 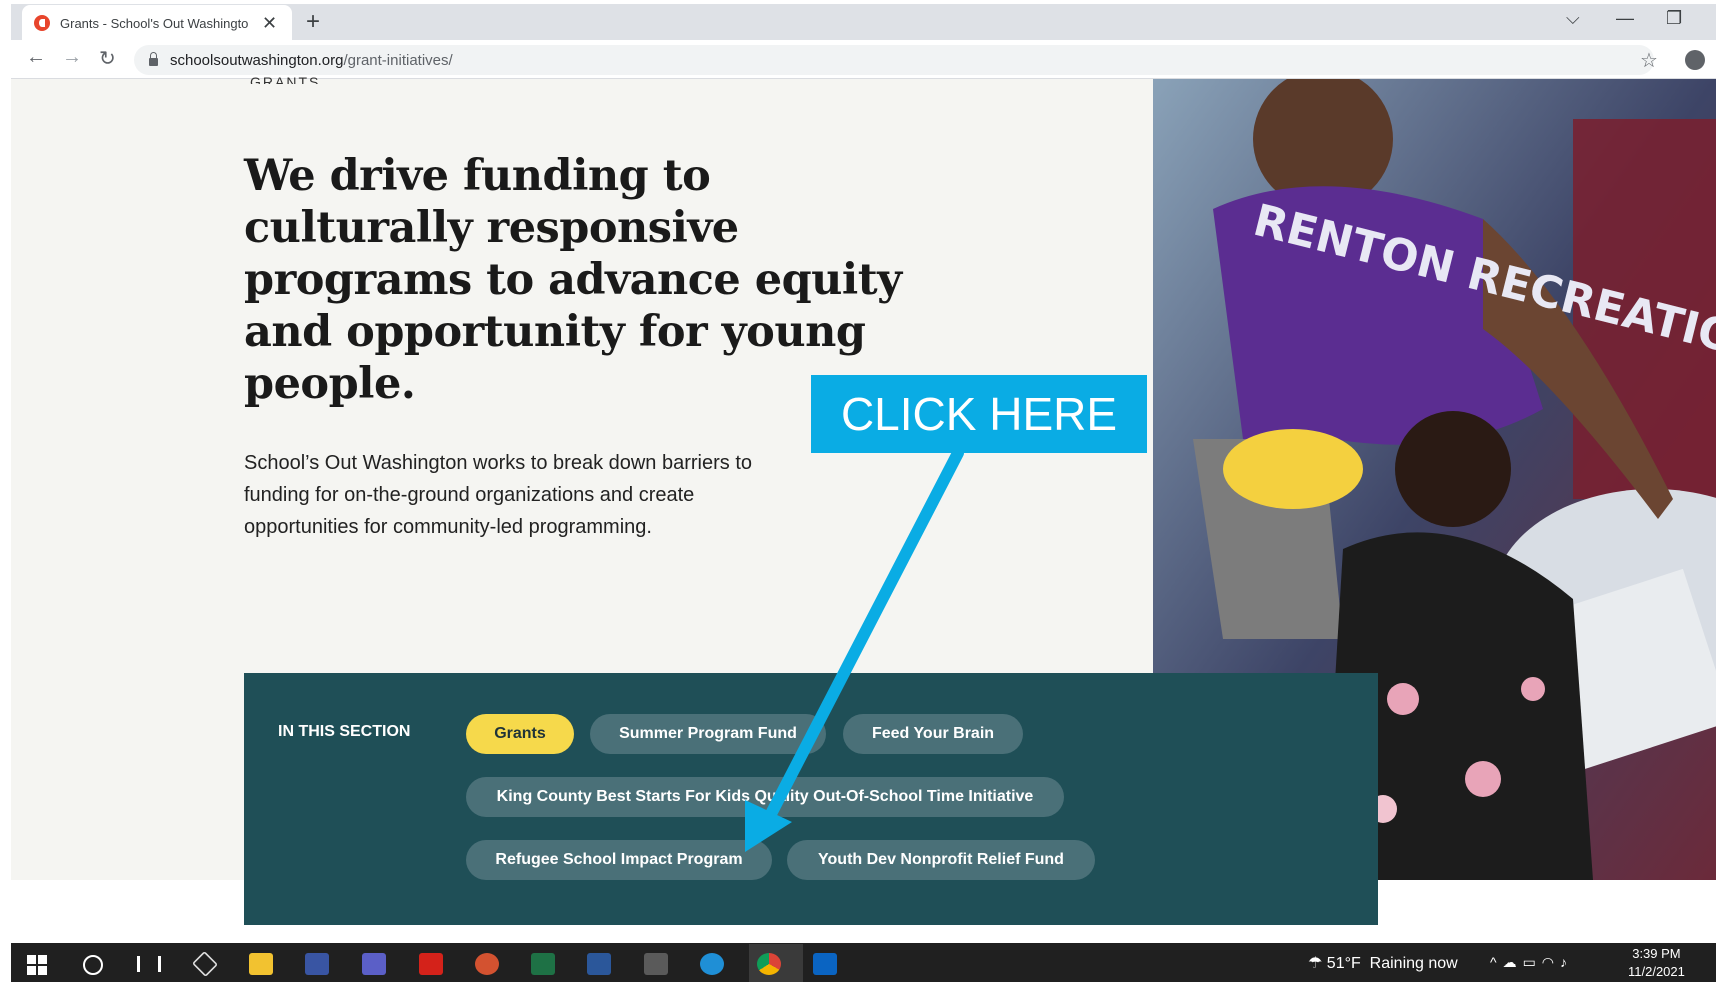 I want to click on weather-text: Raining now, so click(x=1413, y=963).